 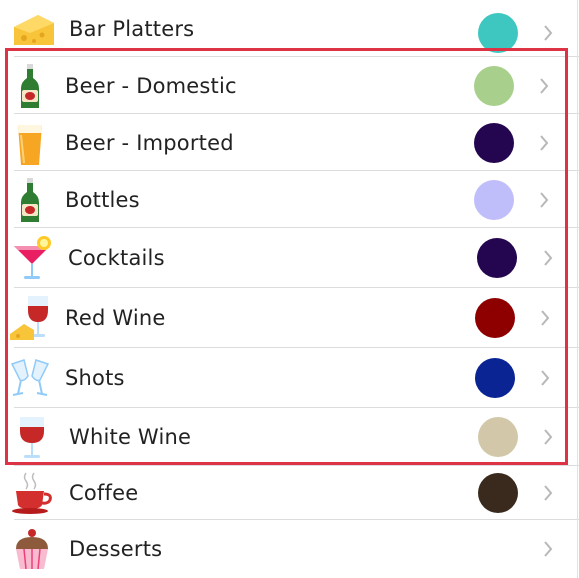 What do you see at coordinates (30, 143) in the screenshot?
I see `beer-glass-icon` at bounding box center [30, 143].